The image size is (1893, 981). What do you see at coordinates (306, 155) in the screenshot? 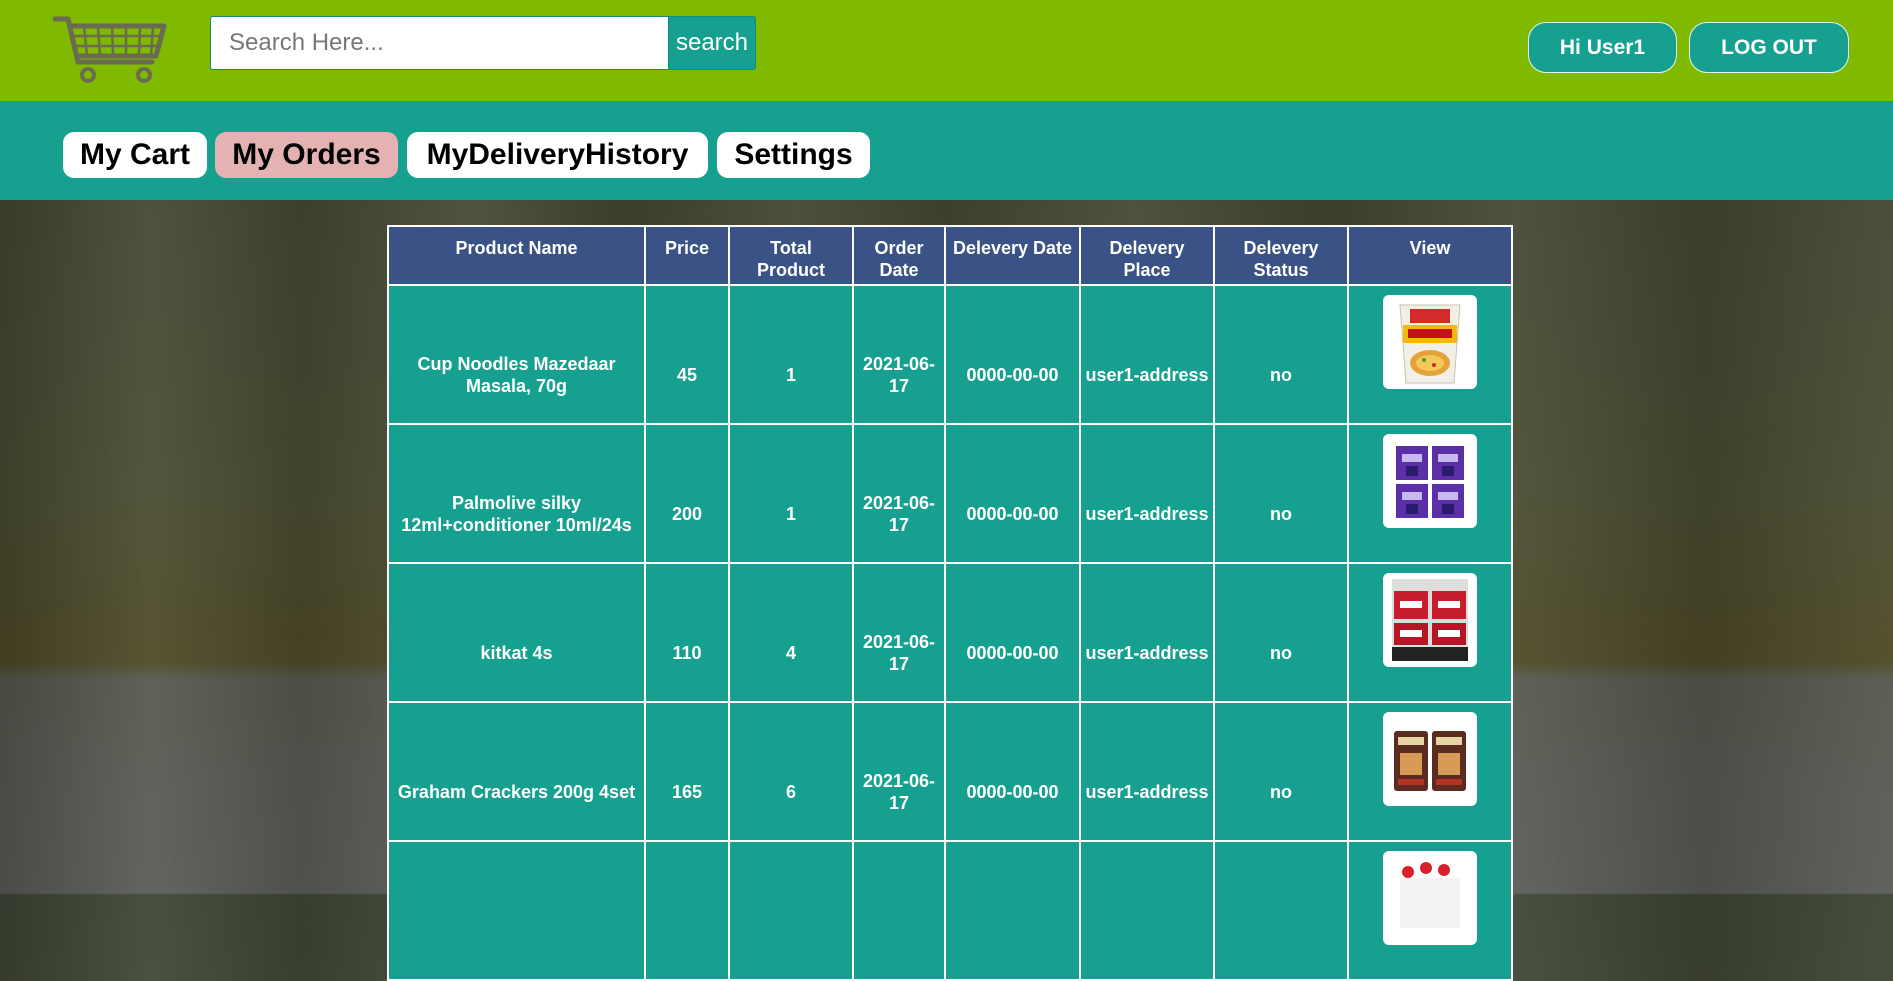
I see `tab-my-orders: My Orders` at bounding box center [306, 155].